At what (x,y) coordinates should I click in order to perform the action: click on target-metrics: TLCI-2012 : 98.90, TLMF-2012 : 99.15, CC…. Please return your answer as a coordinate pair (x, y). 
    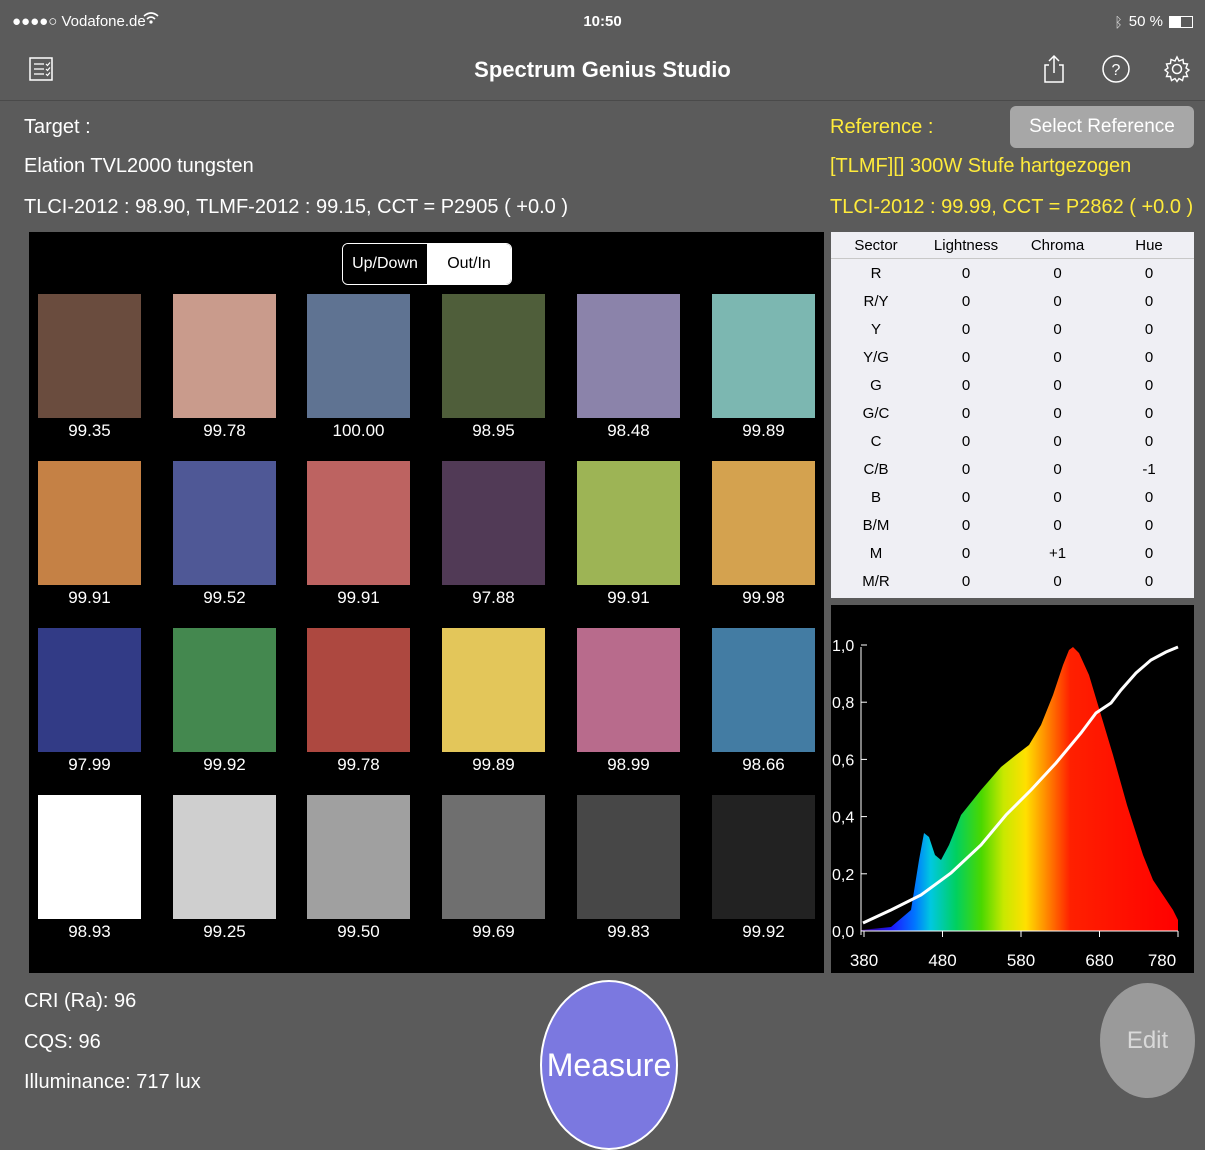
    Looking at the image, I should click on (296, 207).